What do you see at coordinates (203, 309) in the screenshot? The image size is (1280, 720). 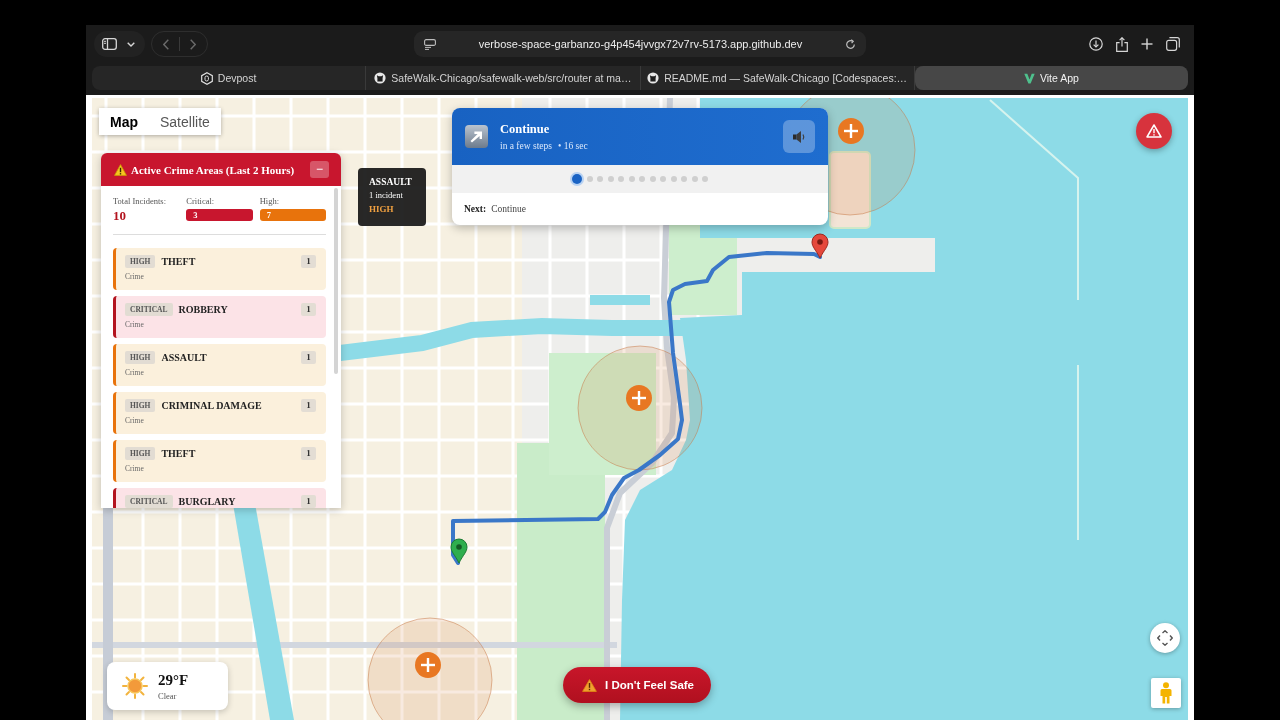 I see `crime-type: ROBBERY` at bounding box center [203, 309].